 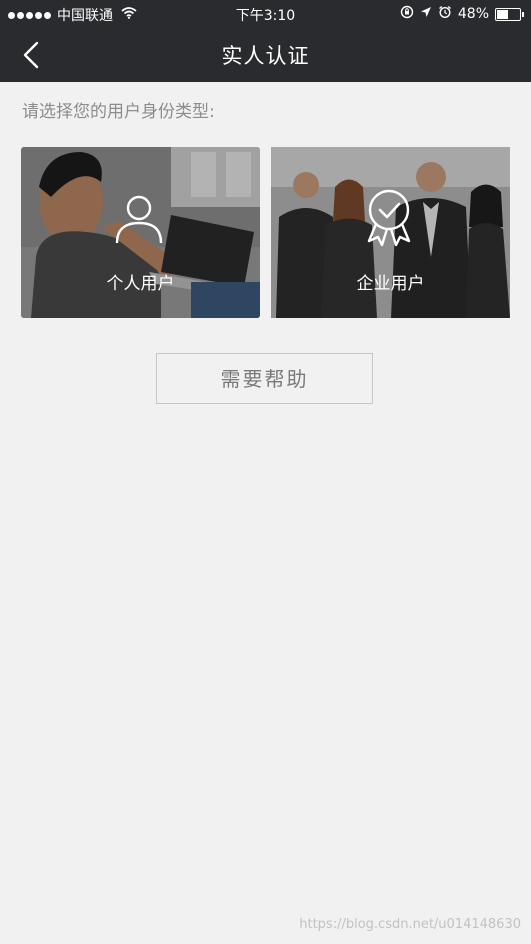 I want to click on user-type-prompt: 请选择您的用户身份类型:, so click(x=118, y=112).